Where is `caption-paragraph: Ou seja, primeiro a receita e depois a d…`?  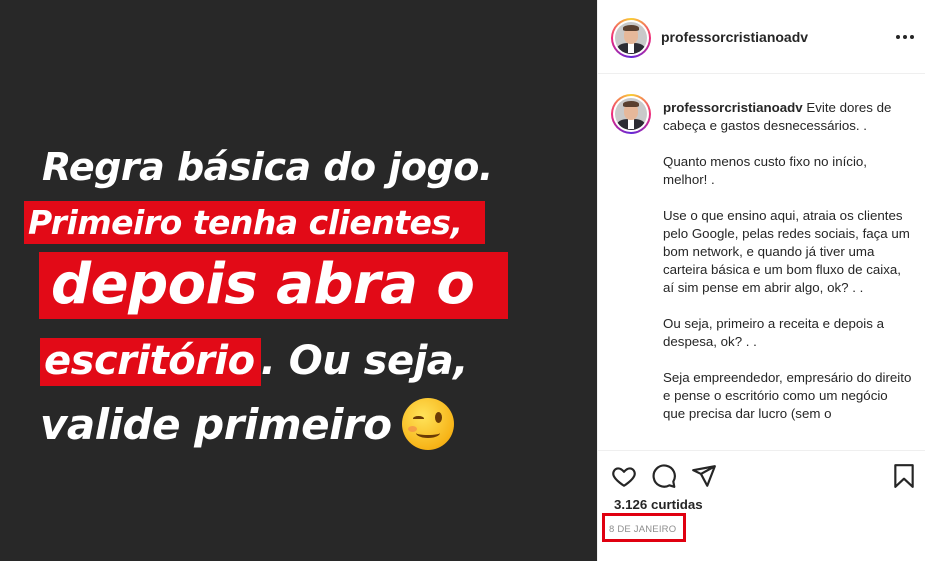 caption-paragraph: Ou seja, primeiro a receita e depois a d… is located at coordinates (773, 332).